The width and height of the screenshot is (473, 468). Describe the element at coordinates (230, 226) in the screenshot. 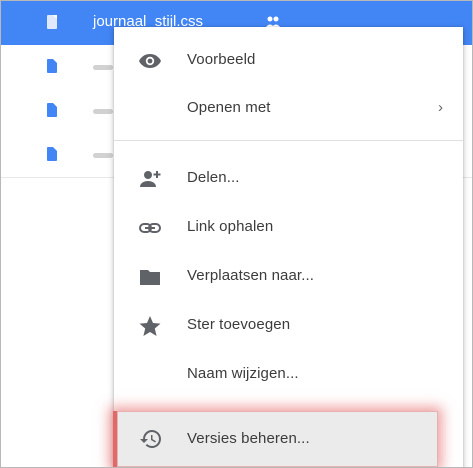

I see `menu-item-label: Link ophalen` at that location.